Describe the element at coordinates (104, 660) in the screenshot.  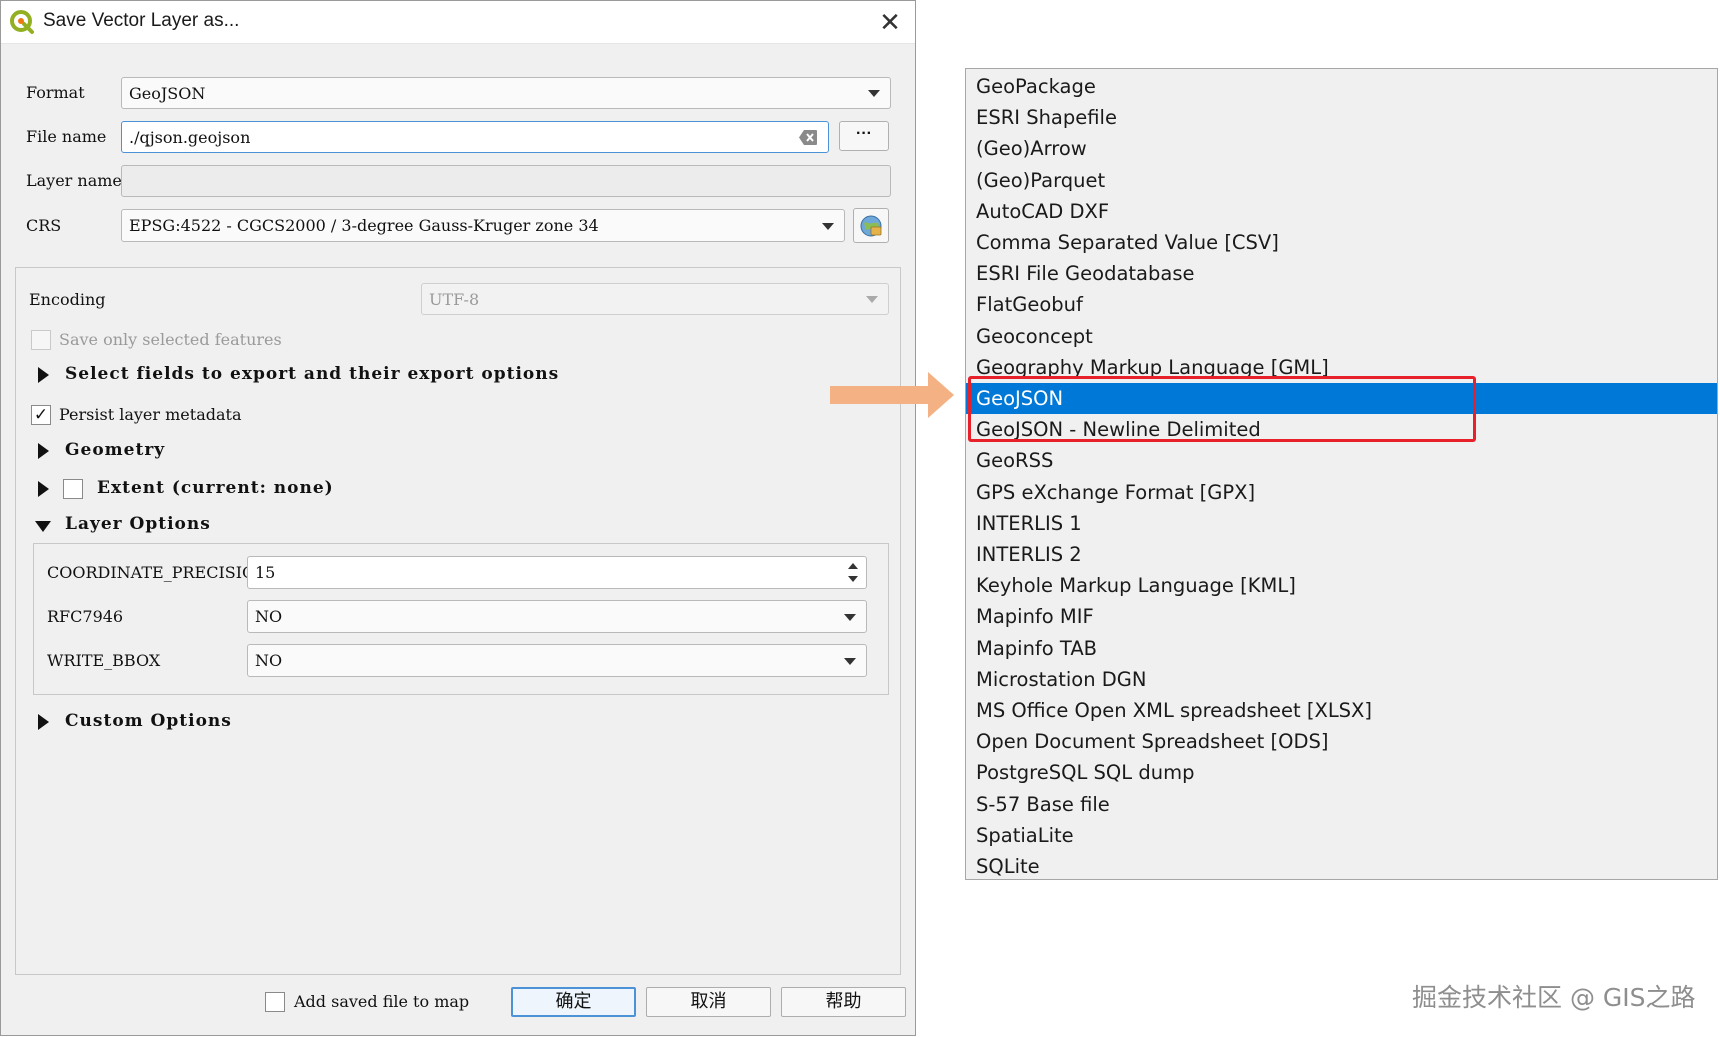
I see `write-bbox-label: WRITE_BBOX` at that location.